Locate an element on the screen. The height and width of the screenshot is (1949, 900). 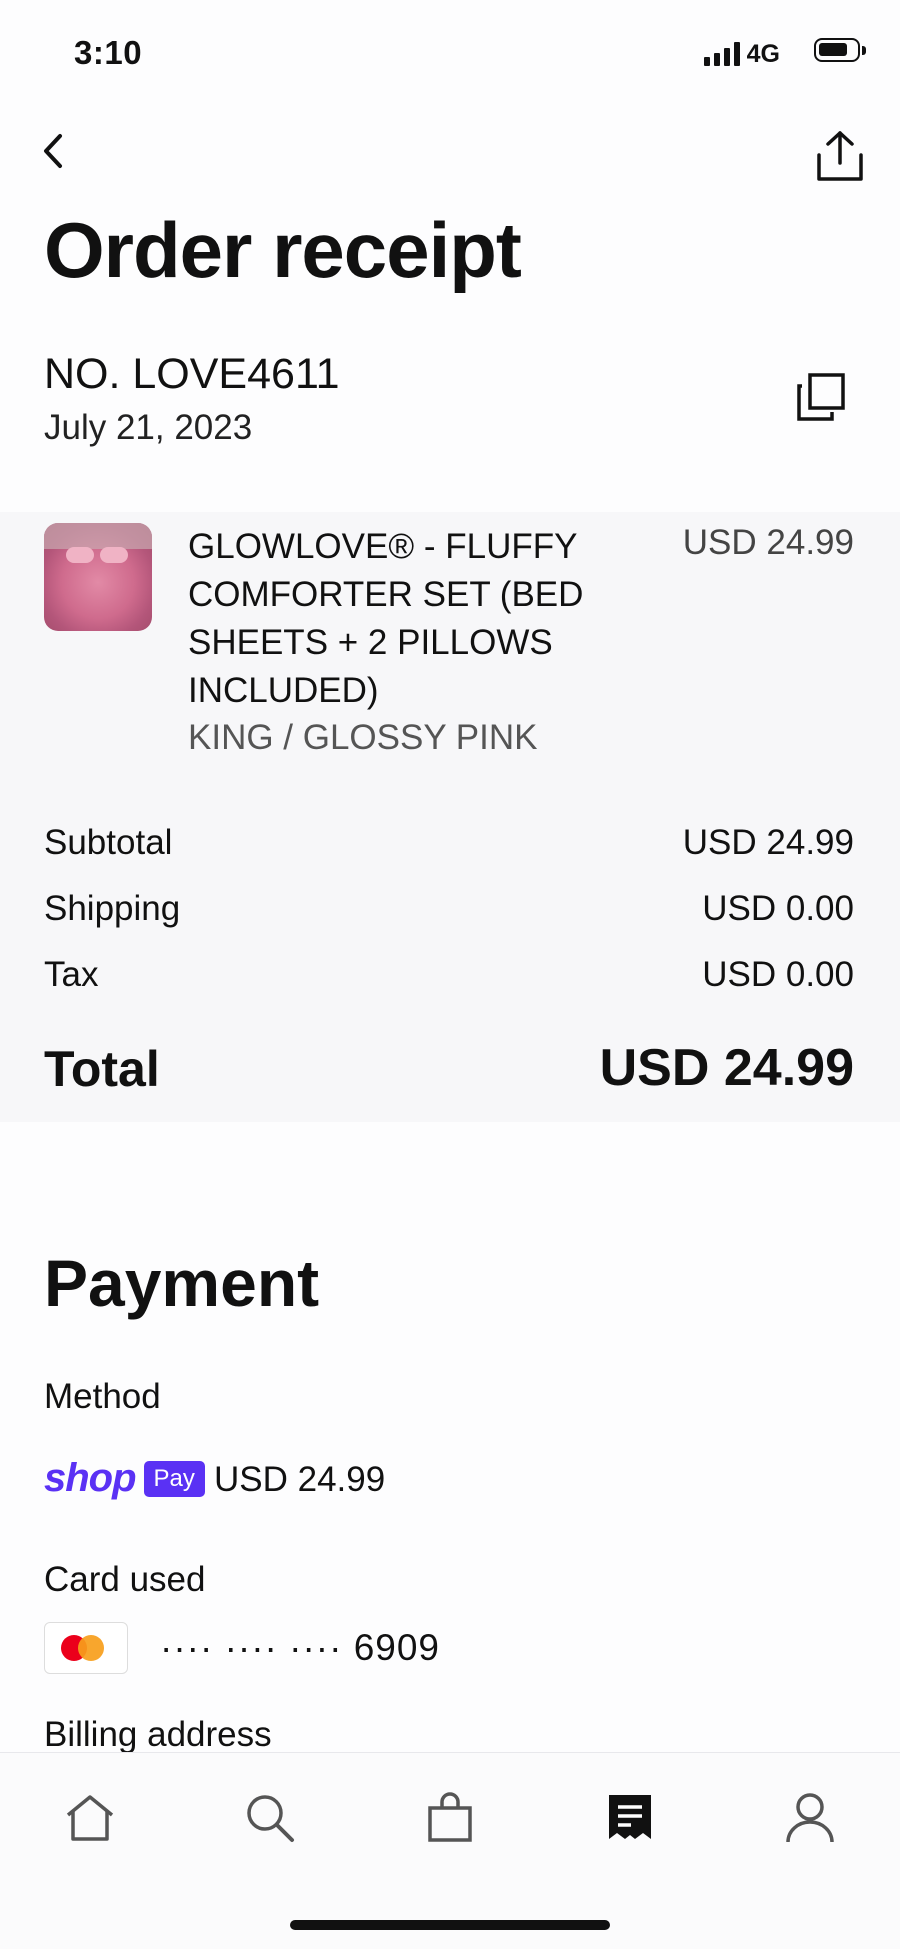
tax-label: Tax is located at coordinates (71, 974).